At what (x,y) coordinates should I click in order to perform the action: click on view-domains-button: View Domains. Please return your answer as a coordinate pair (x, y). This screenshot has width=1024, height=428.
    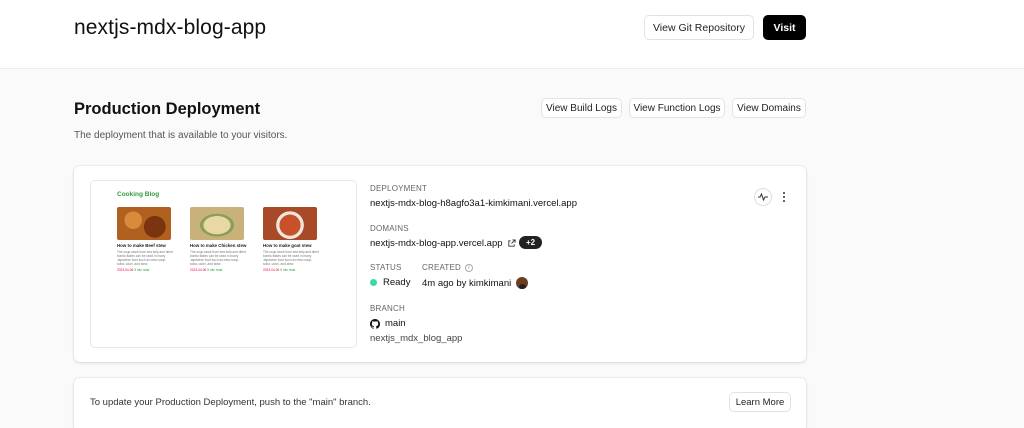
    Looking at the image, I should click on (769, 108).